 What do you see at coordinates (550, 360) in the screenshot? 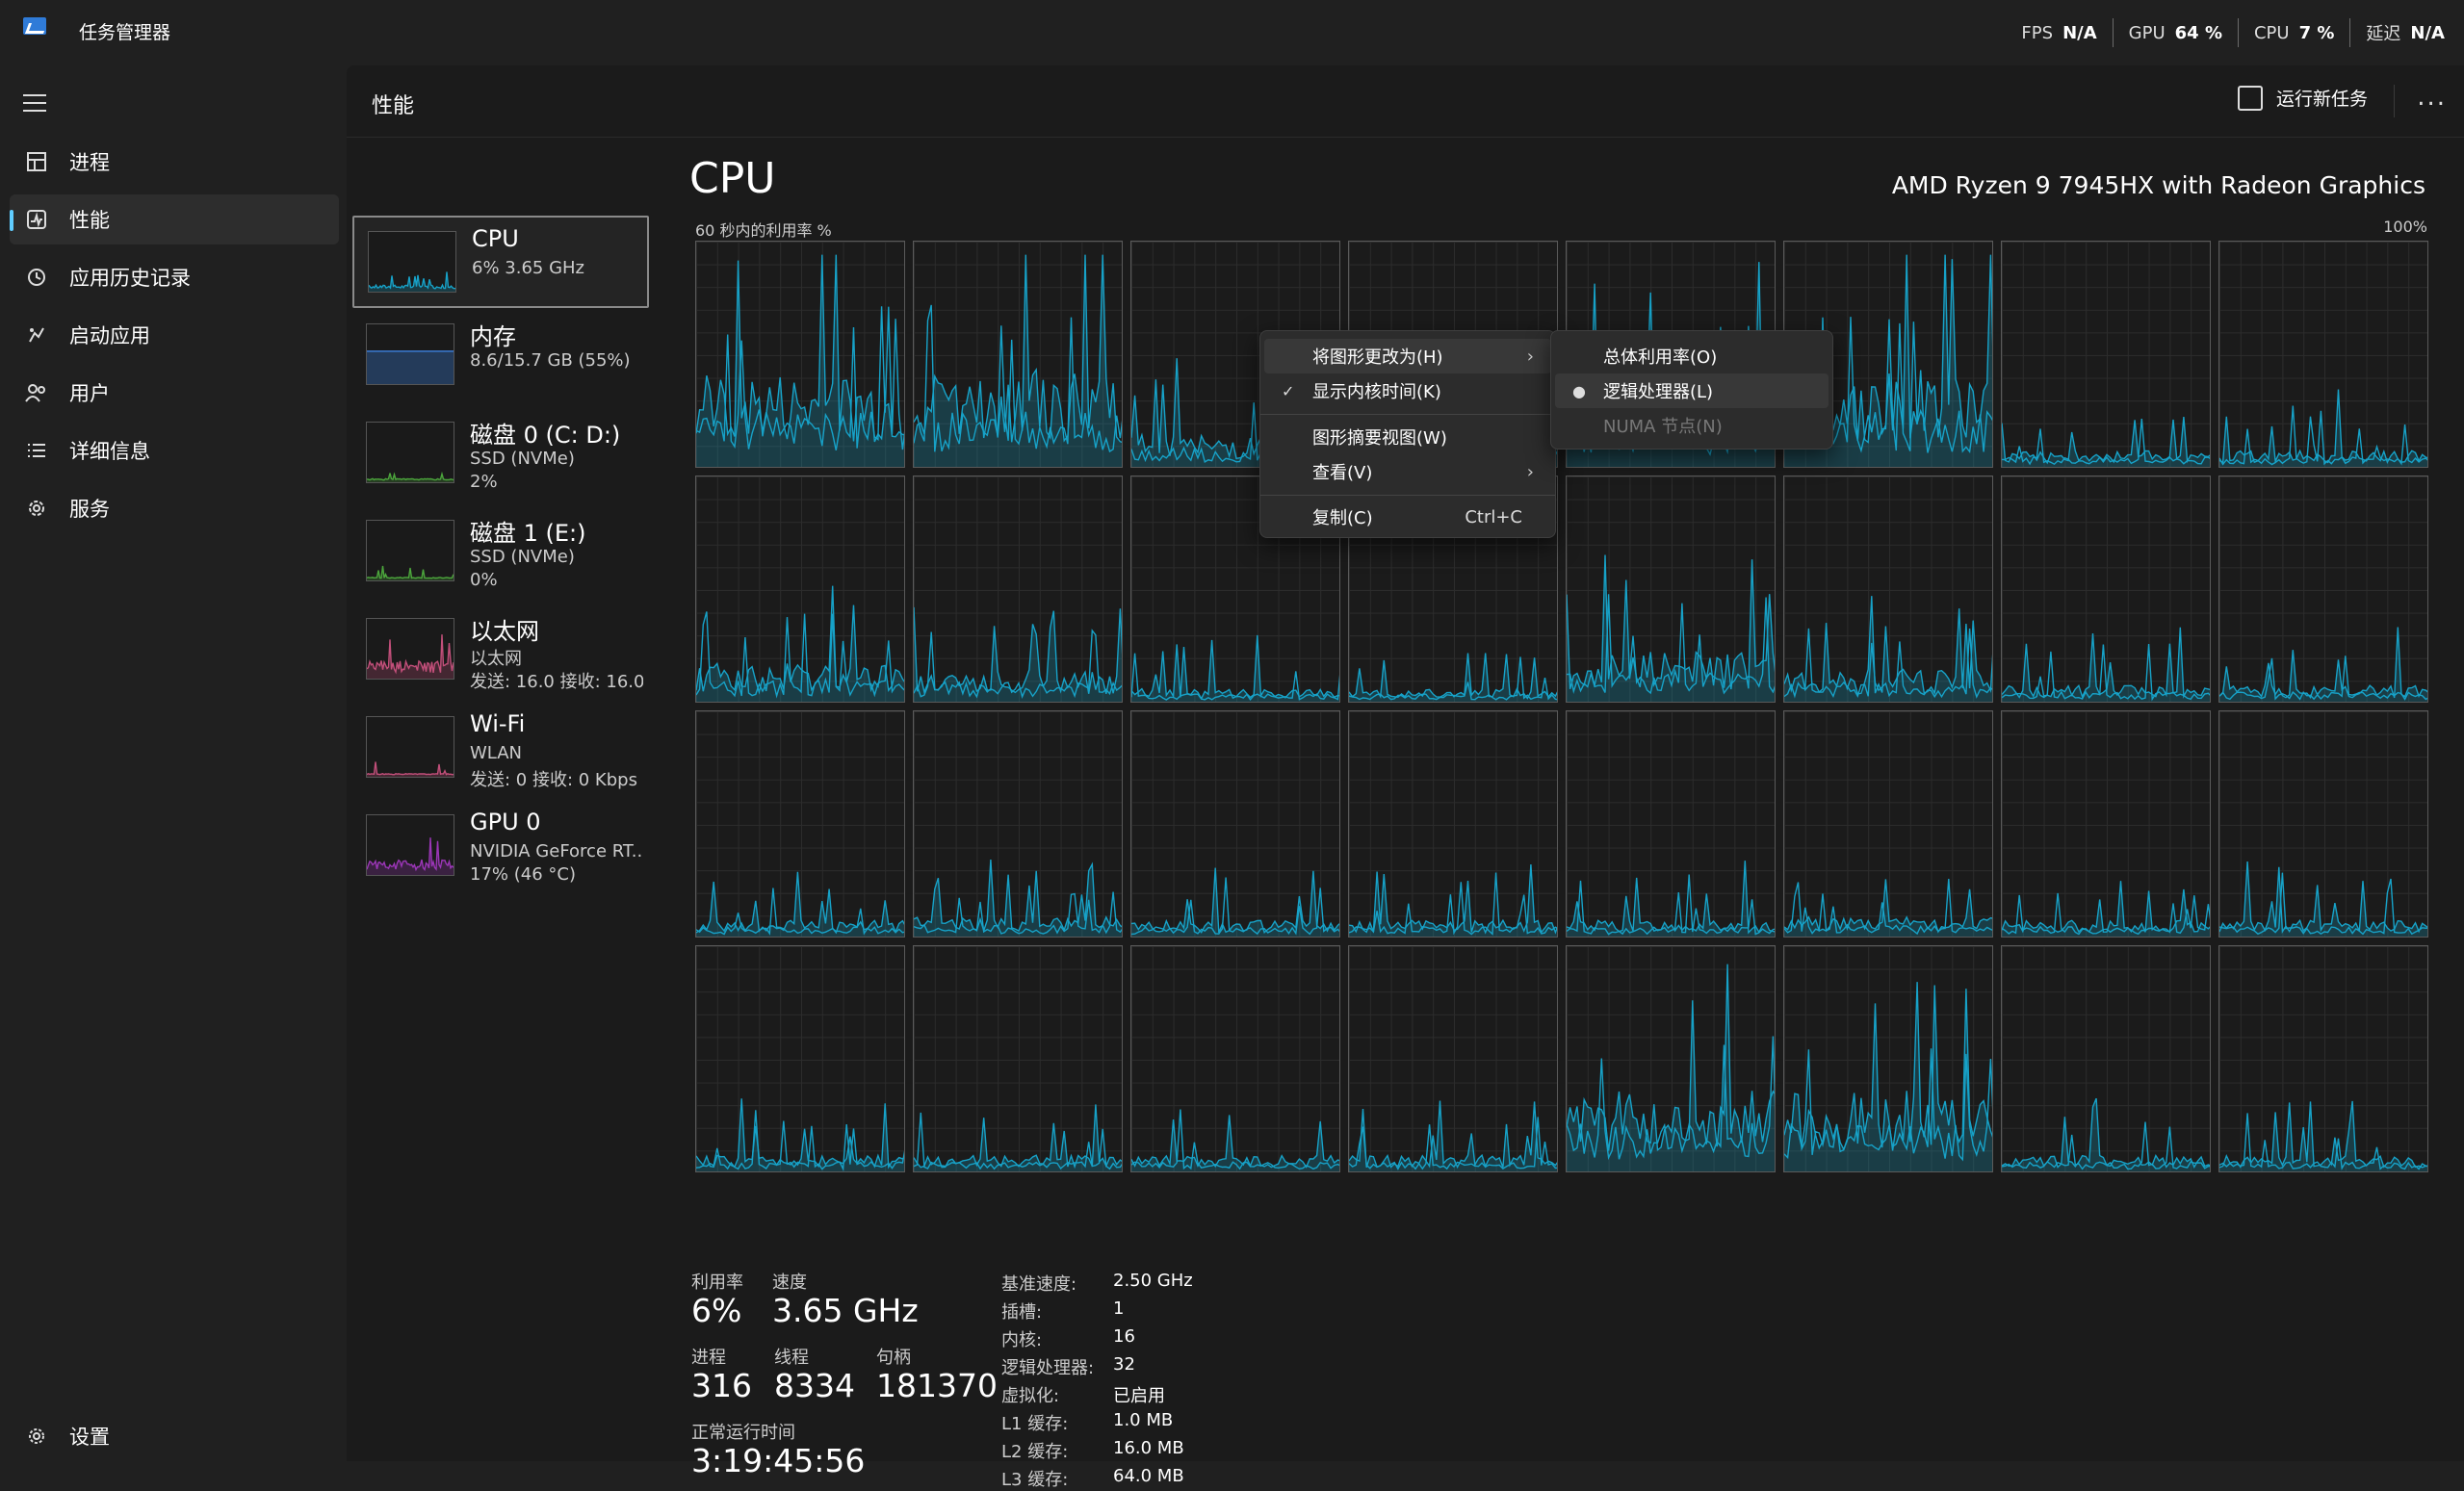
I see `resource-detail: 8.6/15.7 GB (55%)` at bounding box center [550, 360].